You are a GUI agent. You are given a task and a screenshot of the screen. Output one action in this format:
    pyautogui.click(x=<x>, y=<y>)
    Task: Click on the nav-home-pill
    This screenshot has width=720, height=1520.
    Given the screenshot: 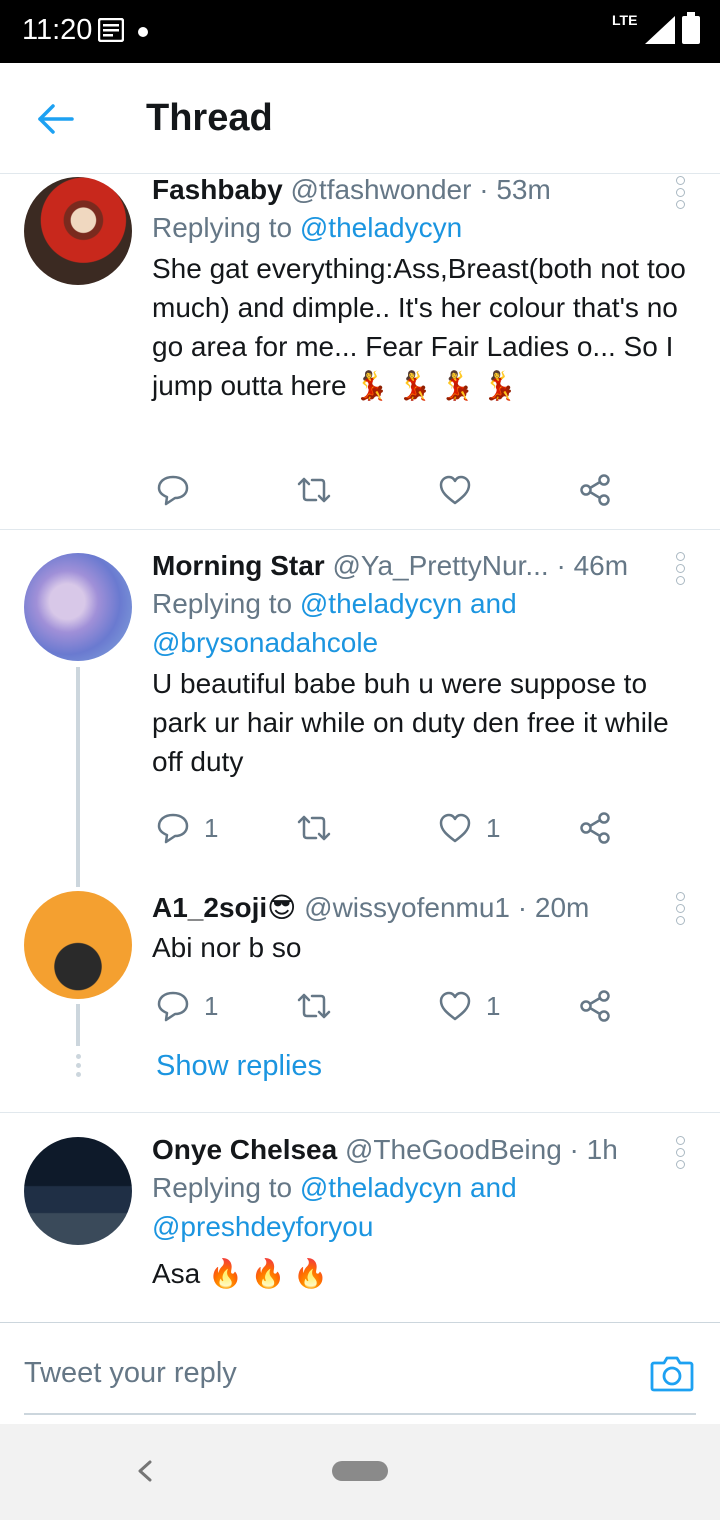 What is the action you would take?
    pyautogui.click(x=360, y=1471)
    